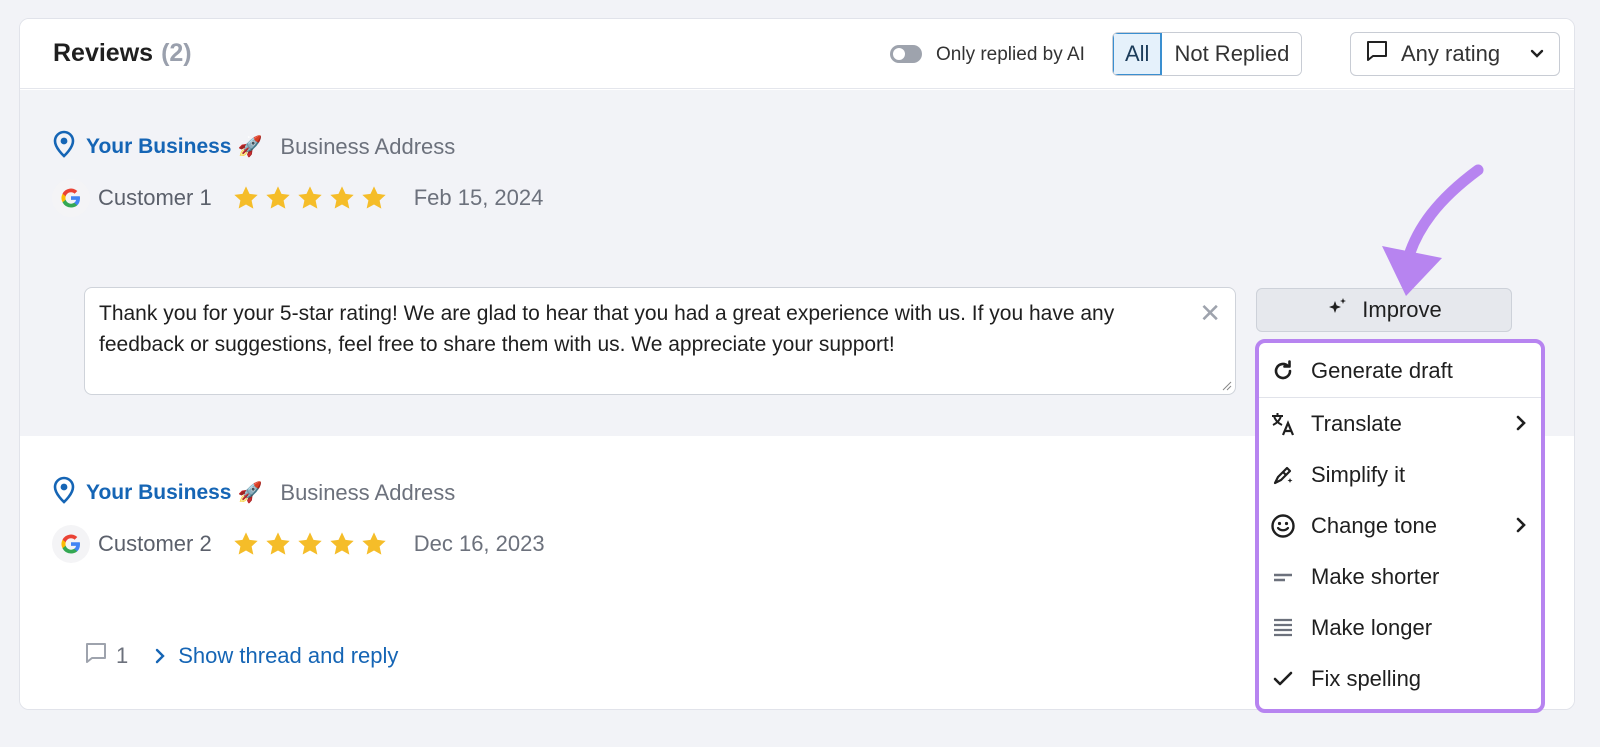 The height and width of the screenshot is (747, 1600). Describe the element at coordinates (1010, 54) in the screenshot. I see `ai-replied-toggle-label: Only replied by AI` at that location.